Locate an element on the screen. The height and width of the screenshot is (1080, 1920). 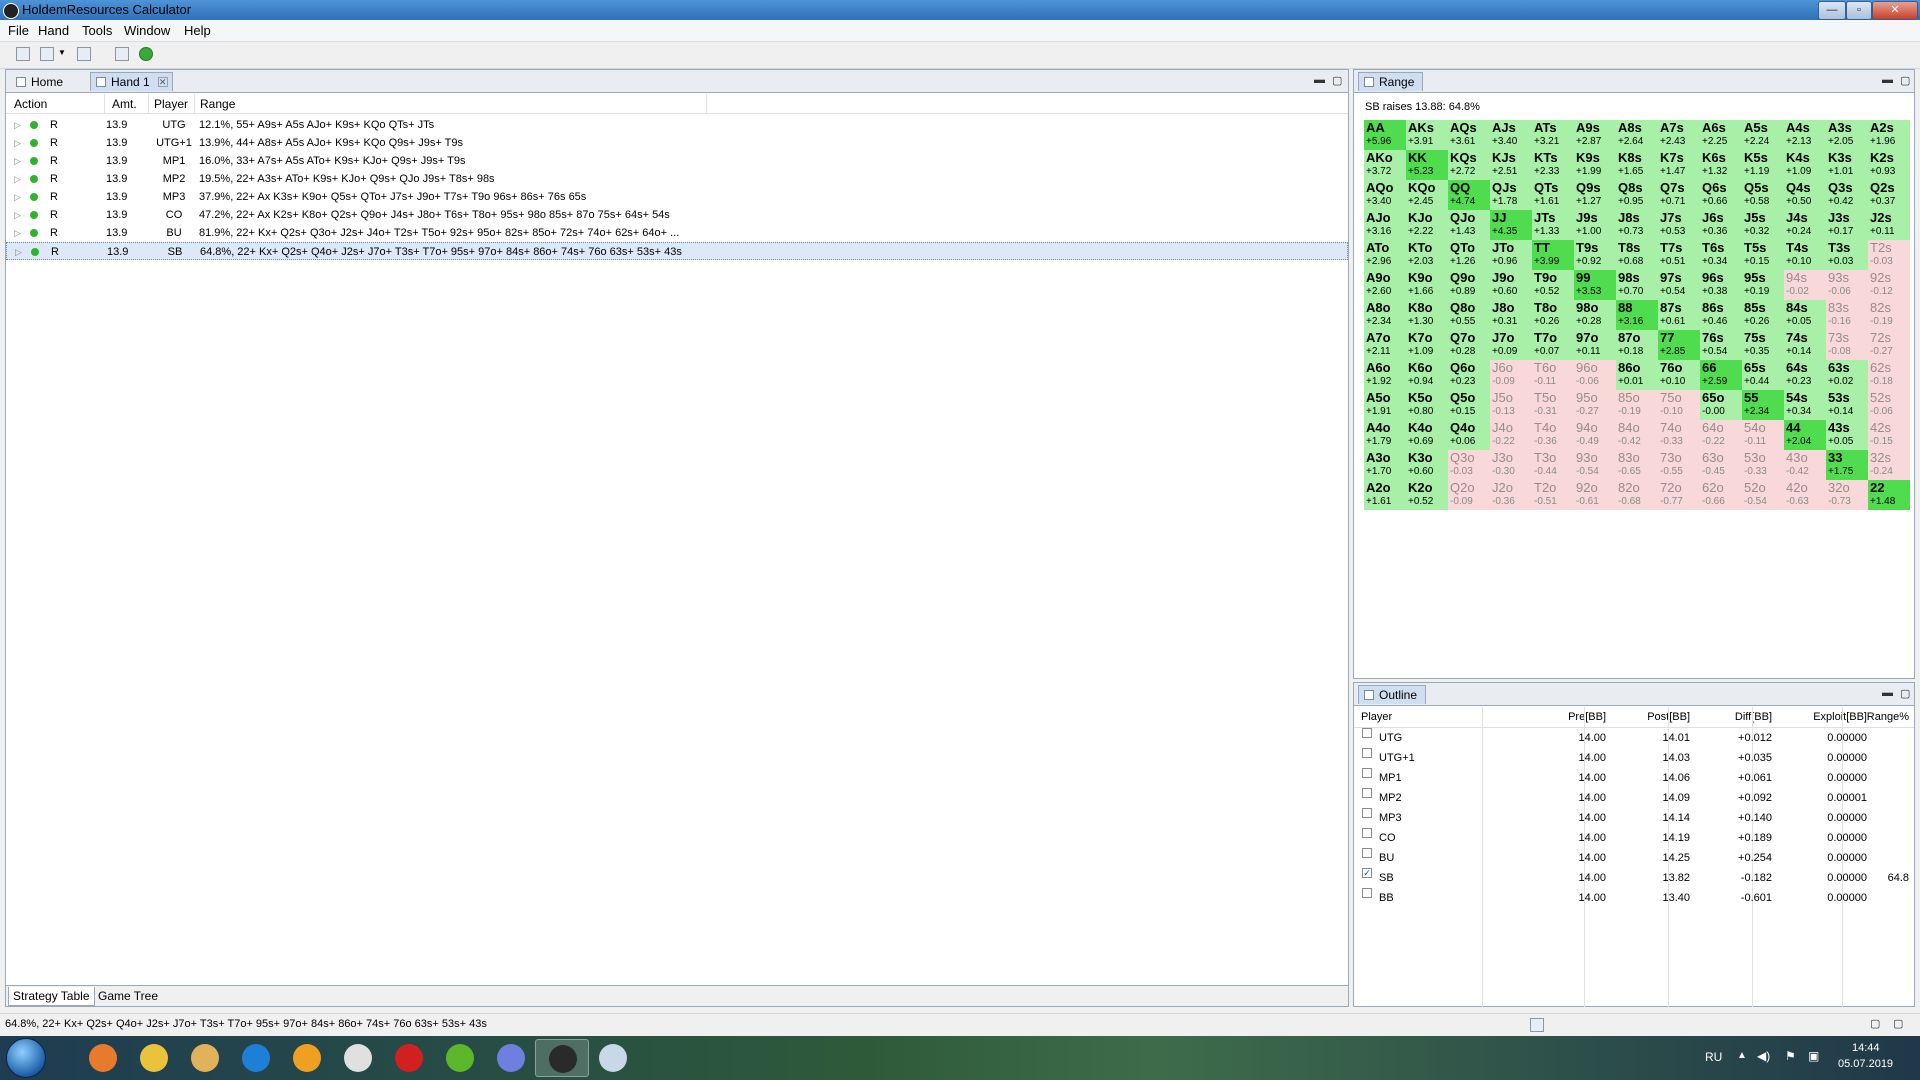
range-cell-aks: AKs +3.91 is located at coordinates (1427, 135).